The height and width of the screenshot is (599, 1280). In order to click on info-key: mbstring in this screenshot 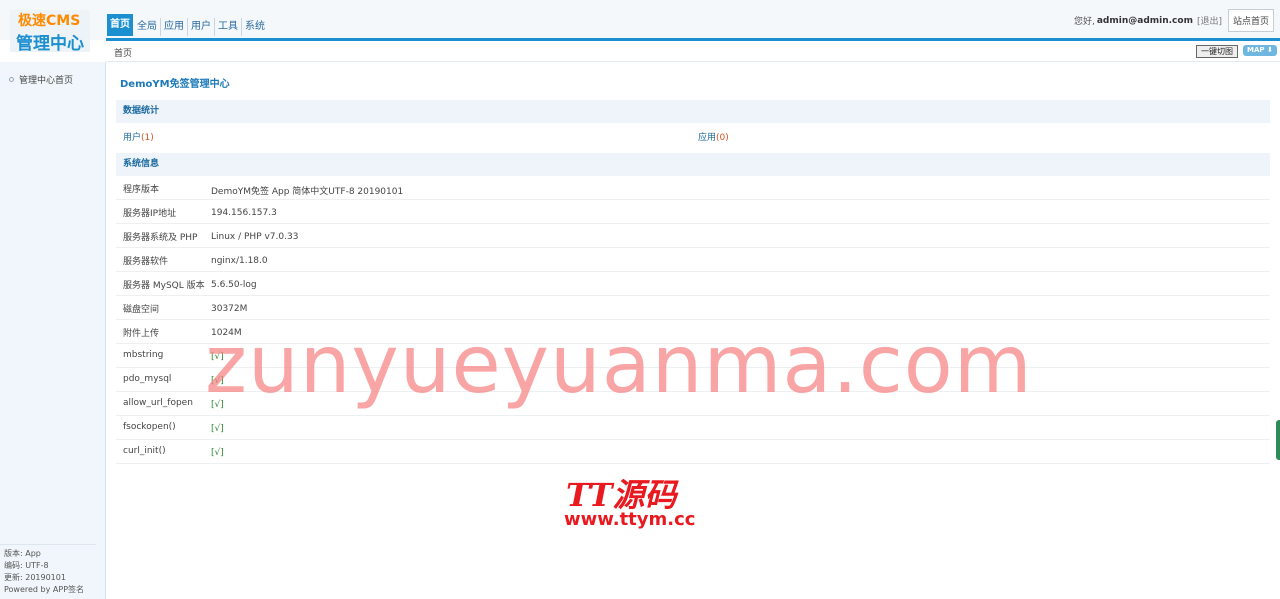, I will do `click(143, 355)`.